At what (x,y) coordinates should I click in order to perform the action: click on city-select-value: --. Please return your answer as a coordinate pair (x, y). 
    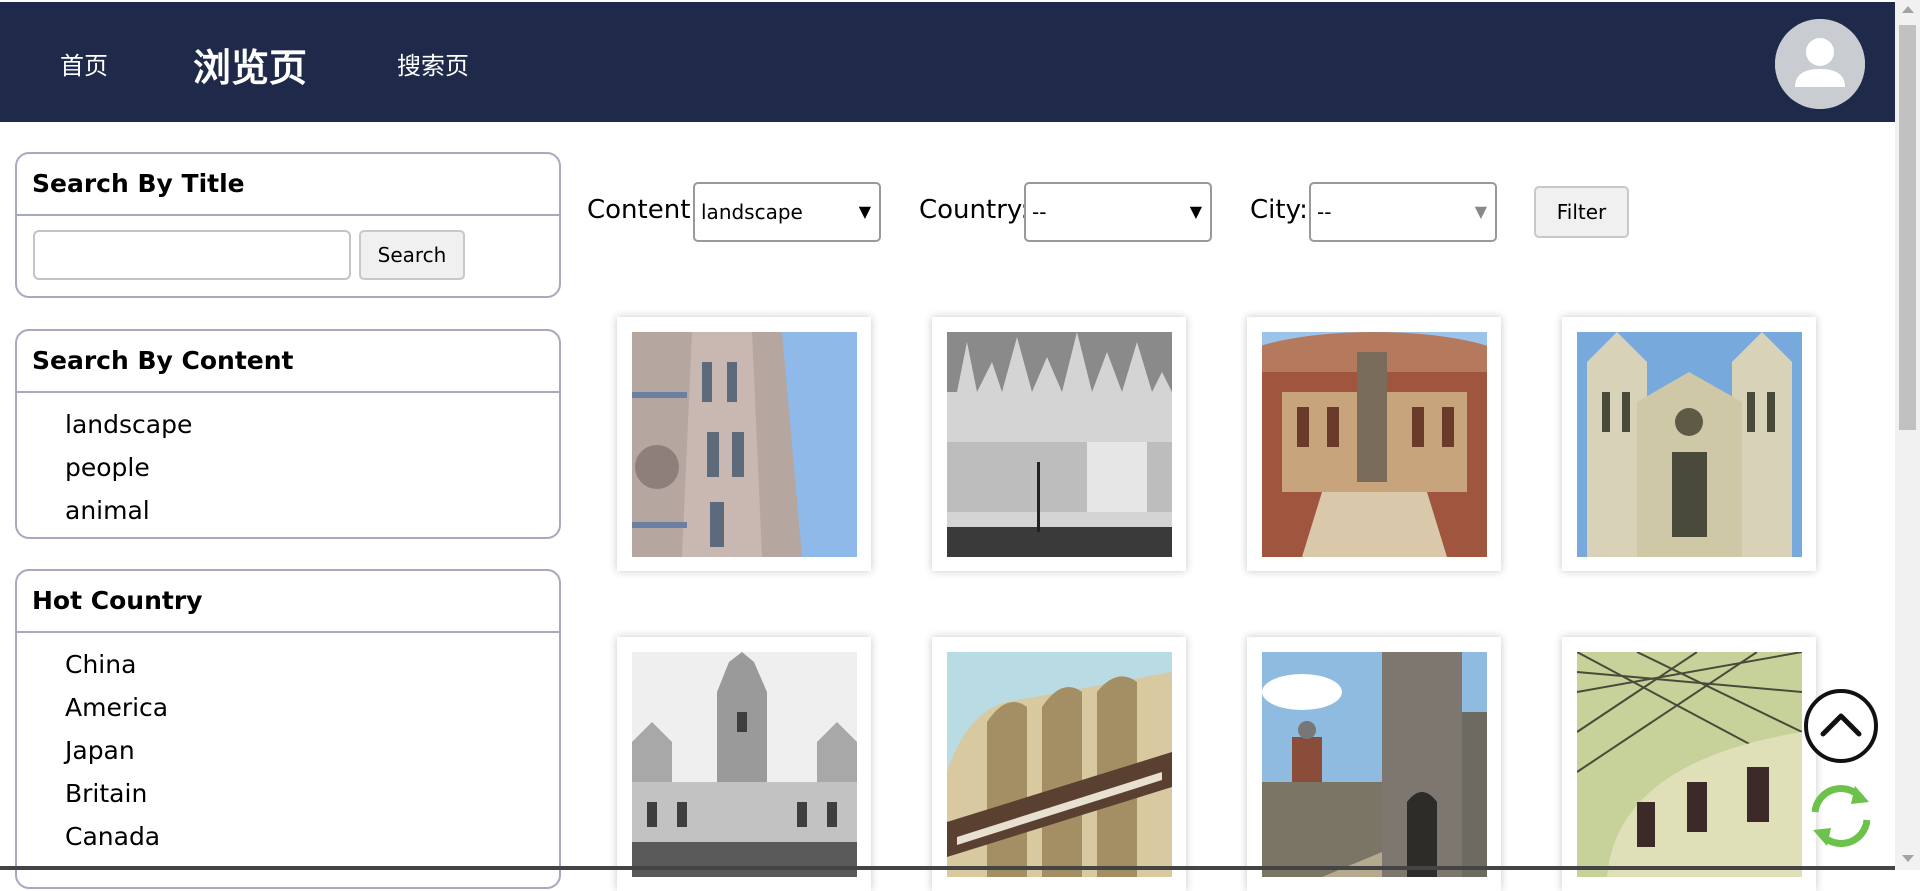
    Looking at the image, I should click on (1324, 212).